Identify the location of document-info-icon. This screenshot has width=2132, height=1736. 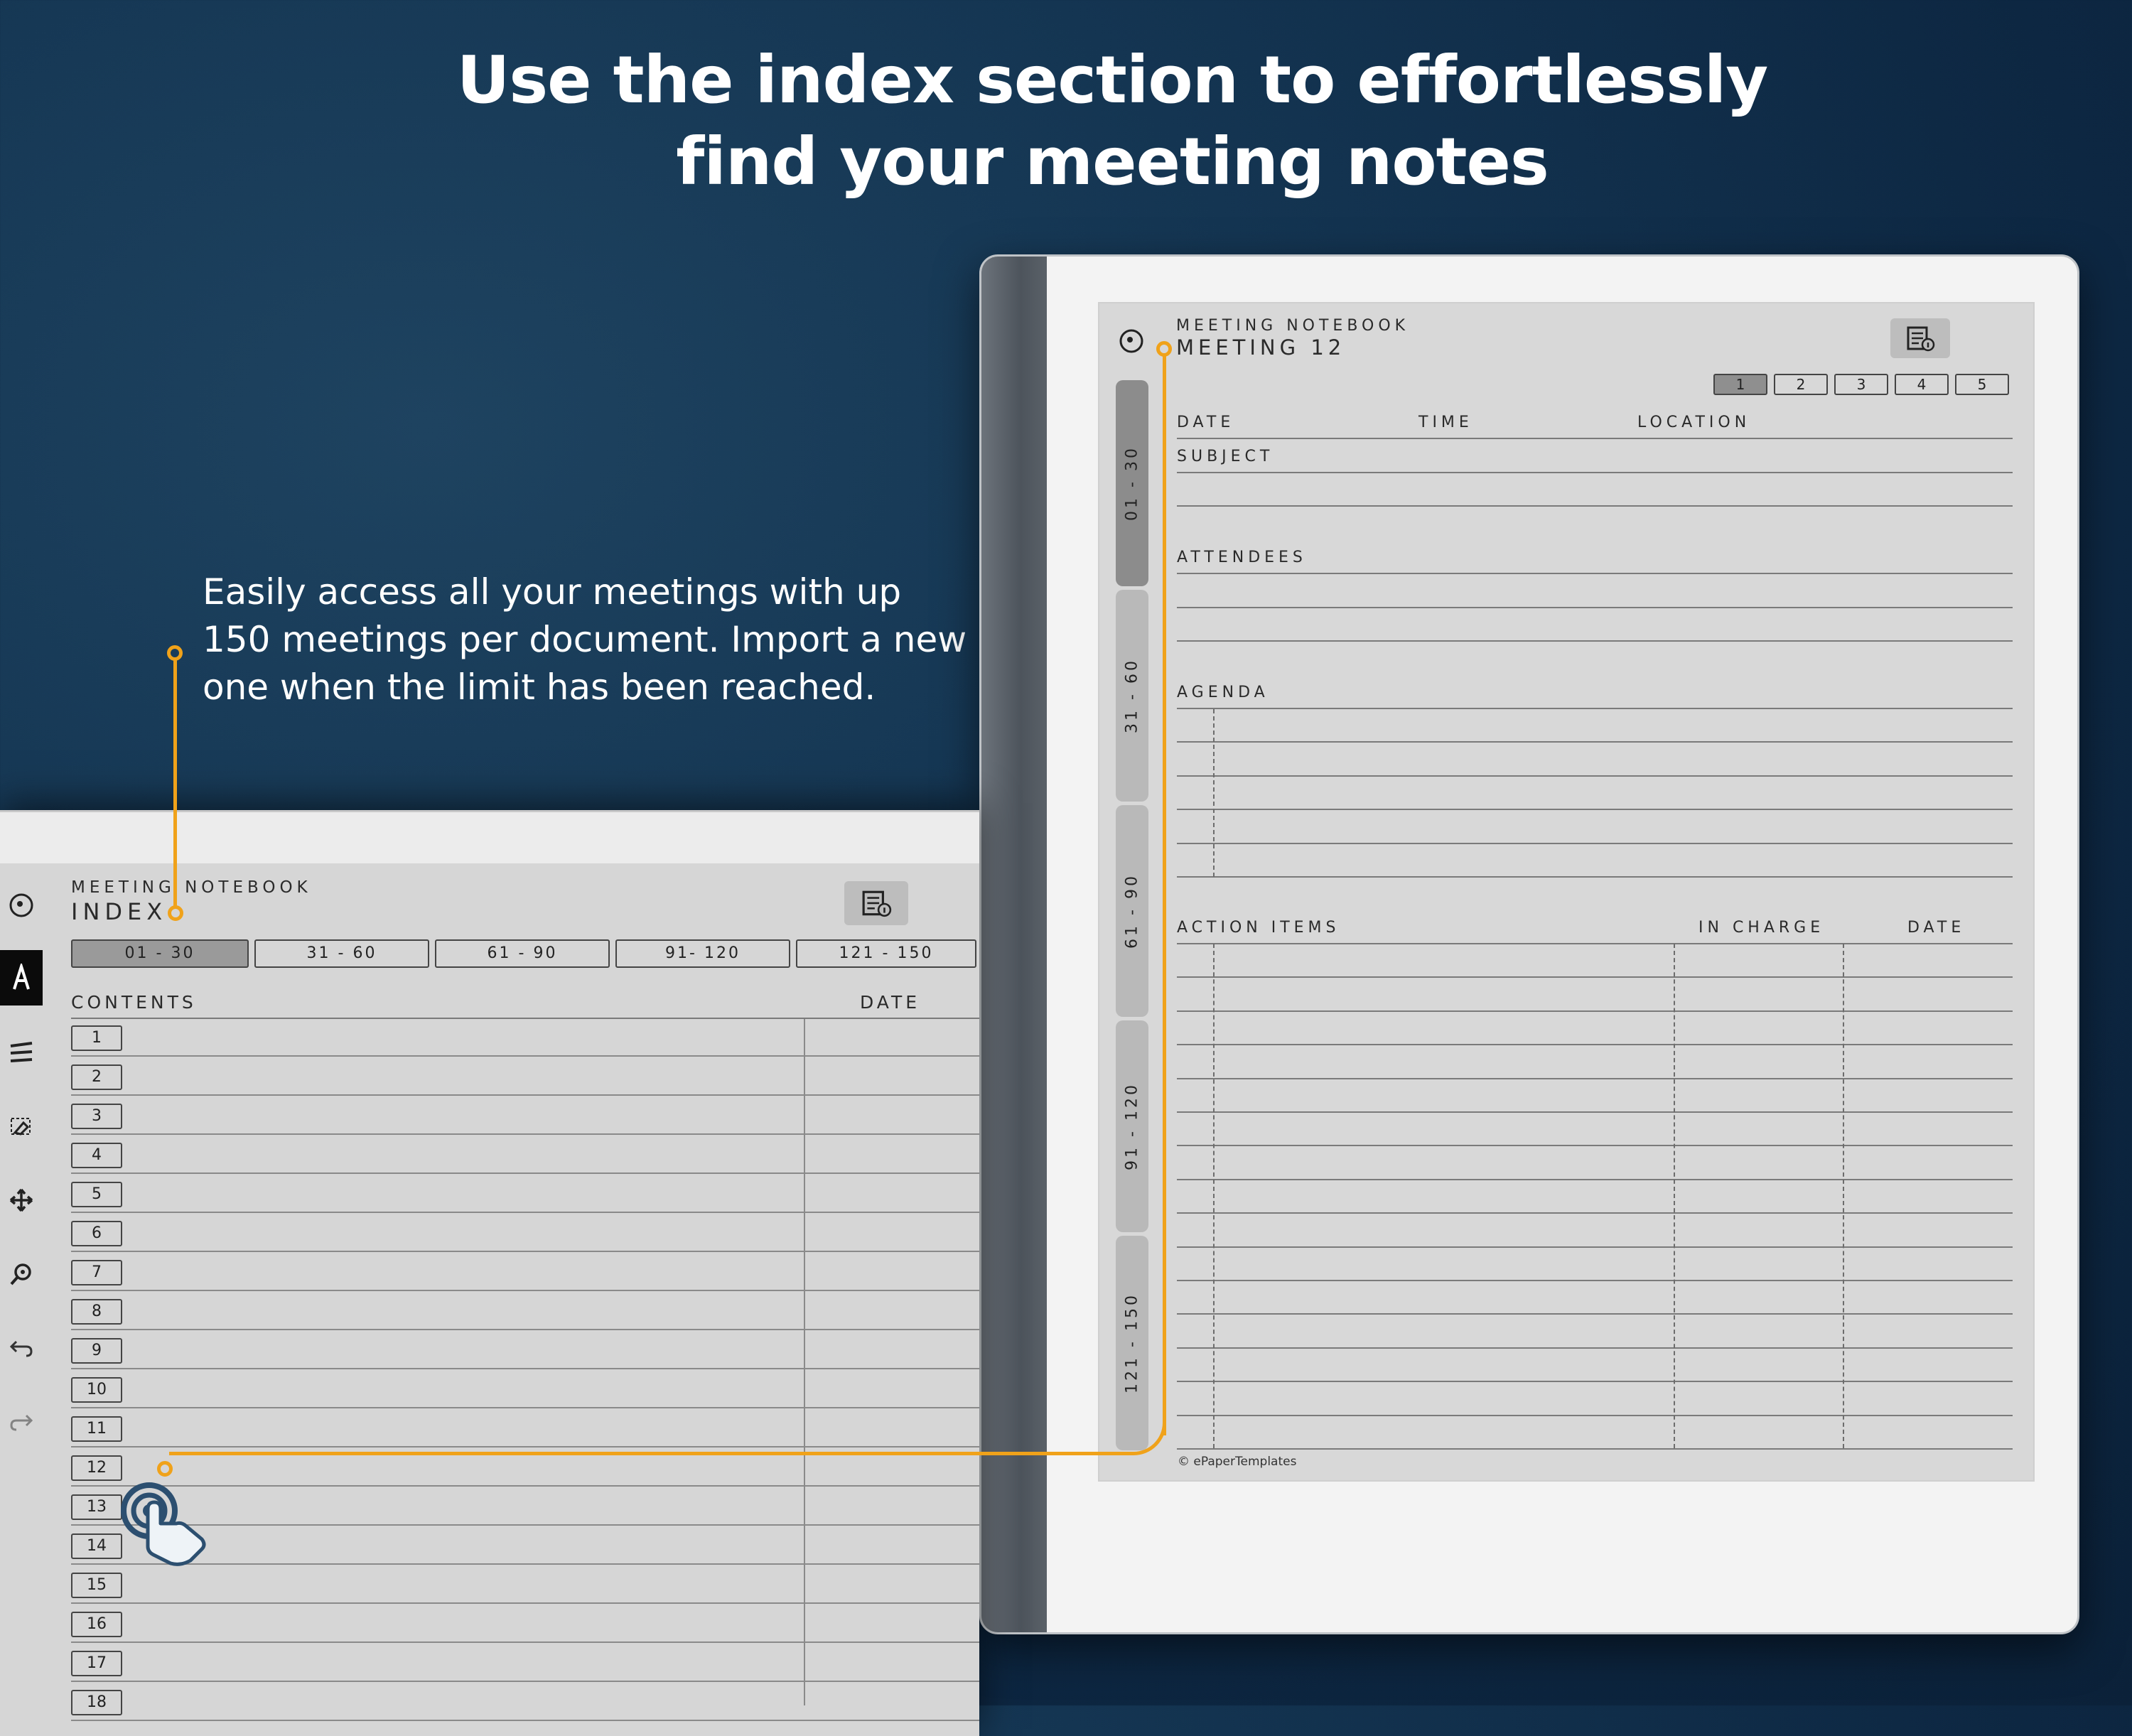
(1921, 339).